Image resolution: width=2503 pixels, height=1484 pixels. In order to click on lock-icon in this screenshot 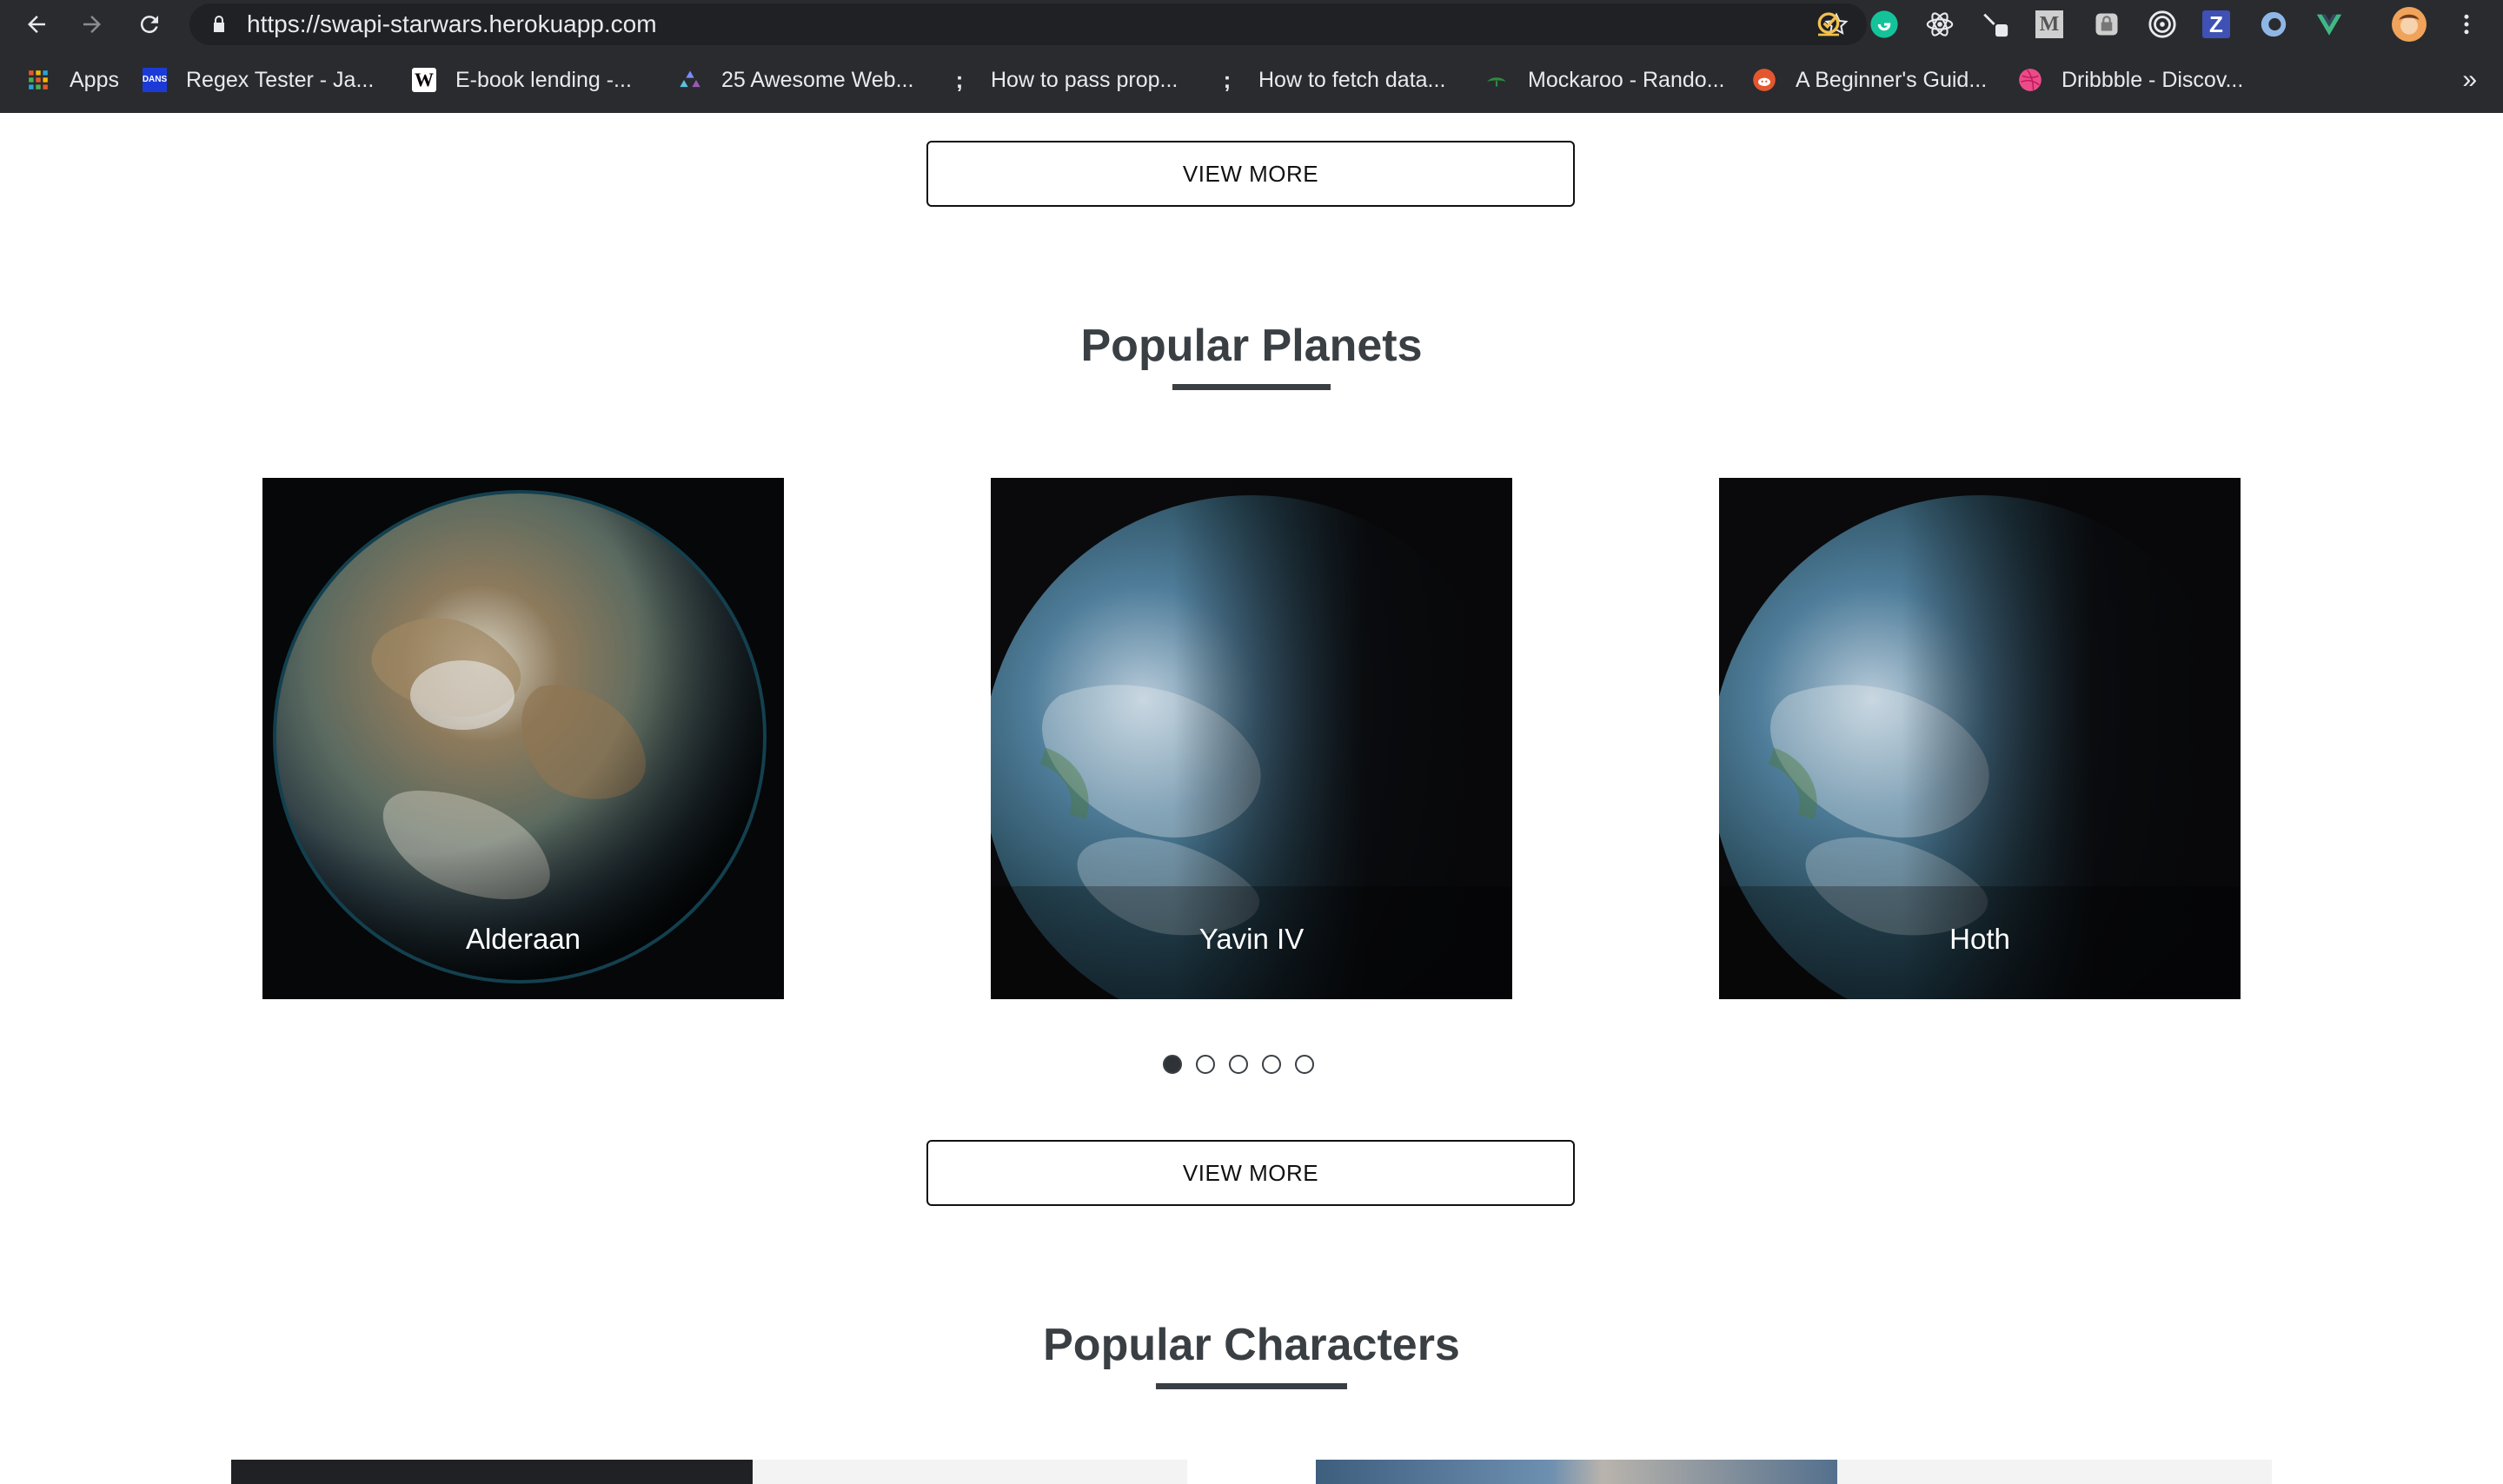, I will do `click(219, 24)`.